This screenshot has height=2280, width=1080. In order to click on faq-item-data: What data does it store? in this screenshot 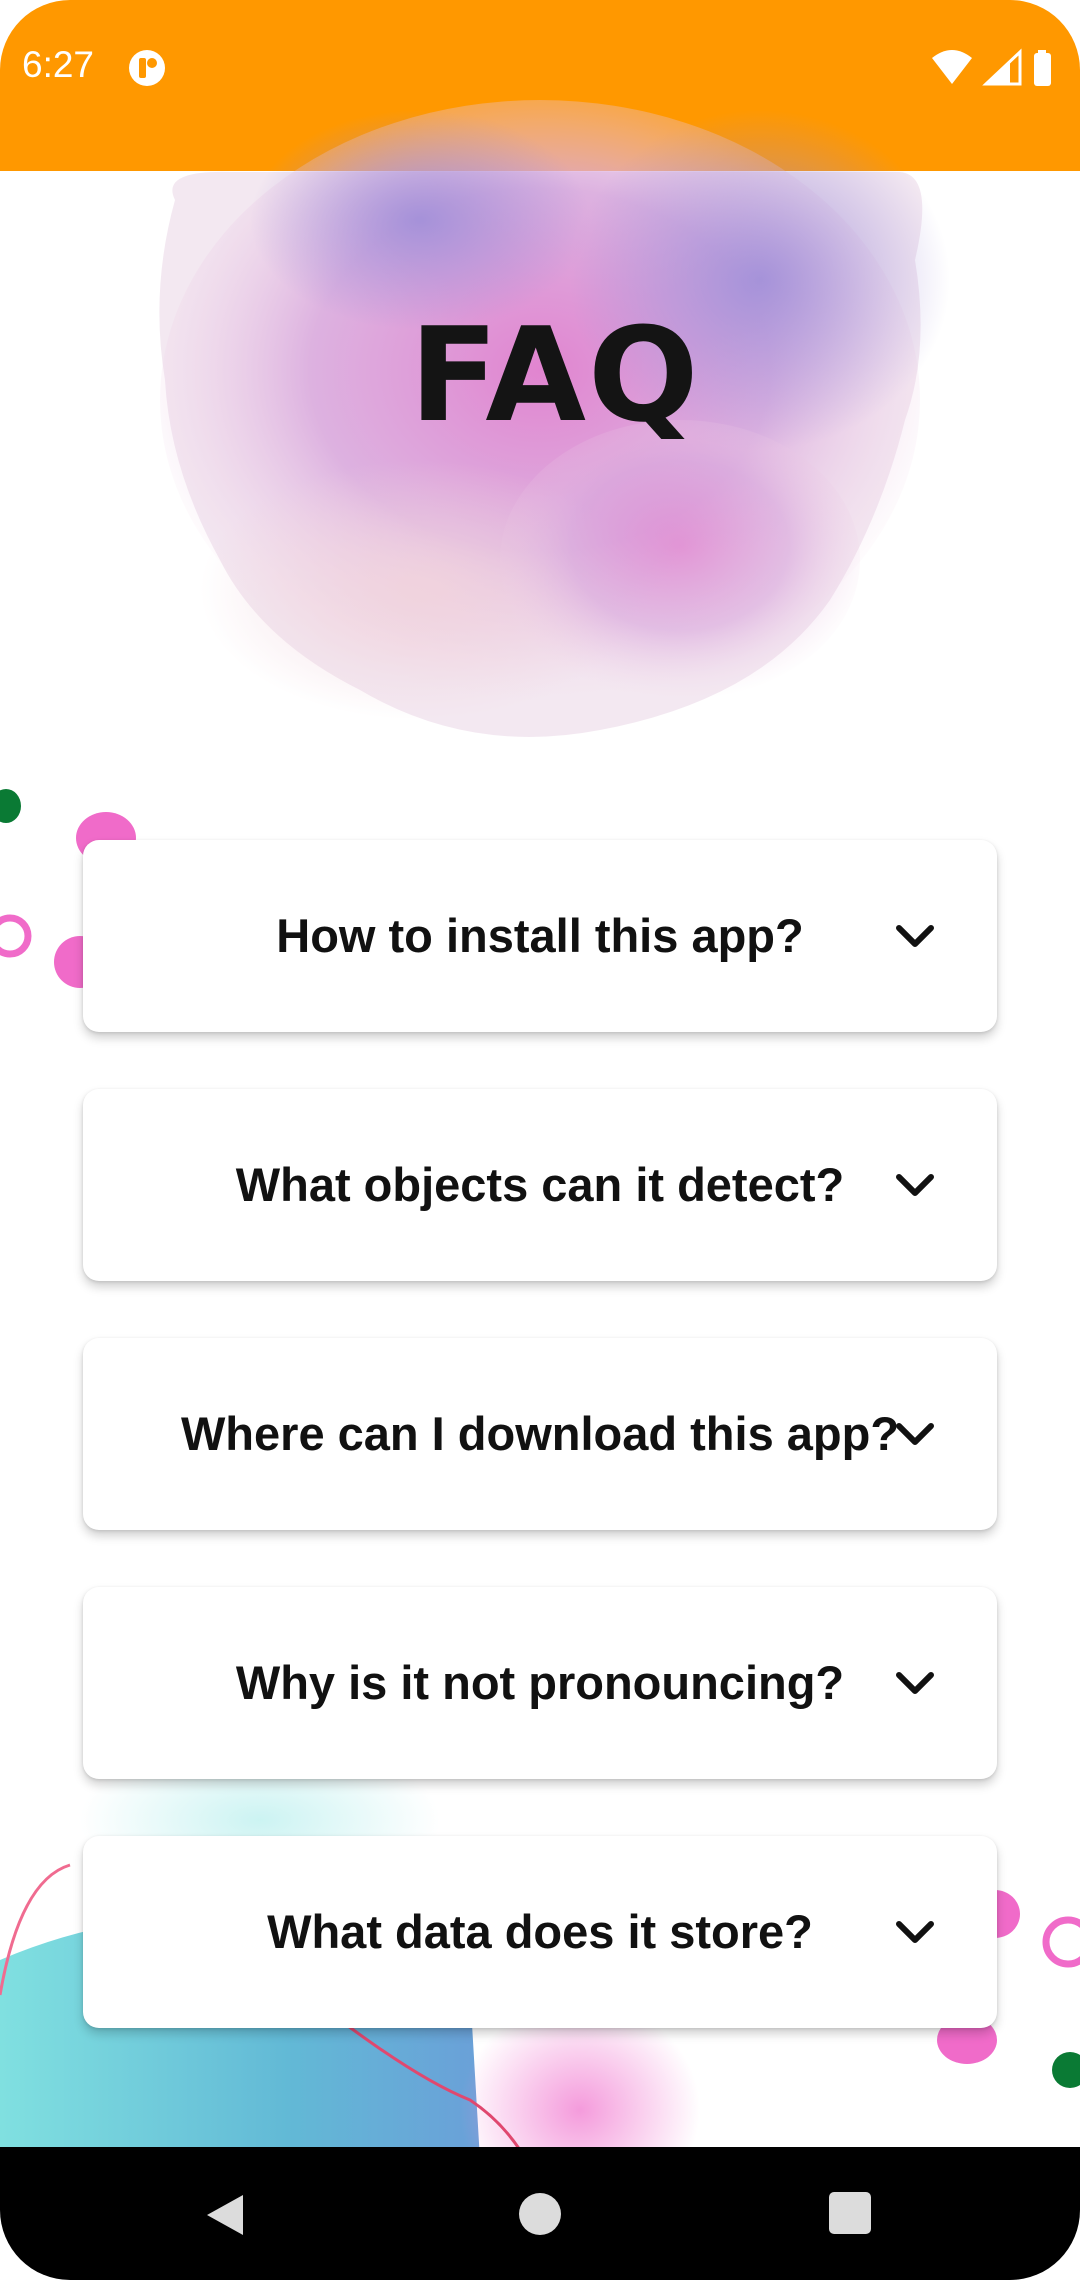, I will do `click(540, 1932)`.